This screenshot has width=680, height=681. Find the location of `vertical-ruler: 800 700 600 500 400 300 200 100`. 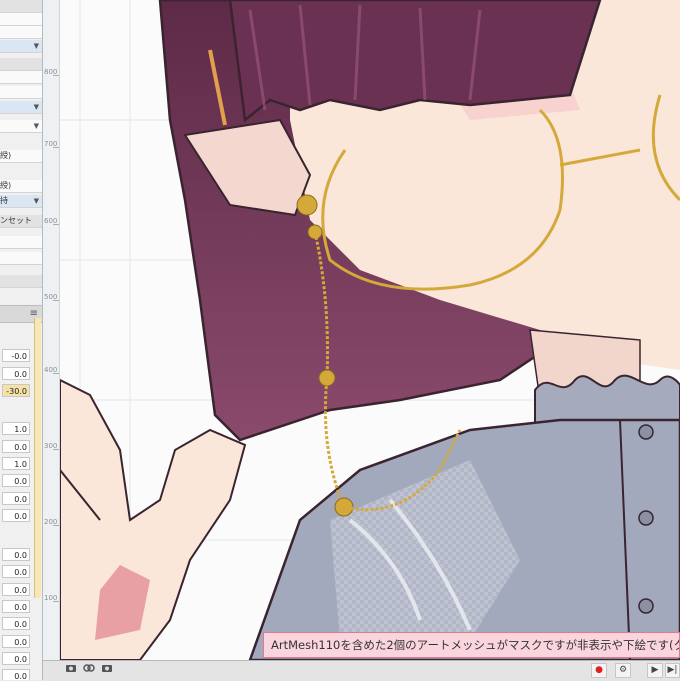

vertical-ruler: 800 700 600 500 400 300 200 100 is located at coordinates (51, 330).